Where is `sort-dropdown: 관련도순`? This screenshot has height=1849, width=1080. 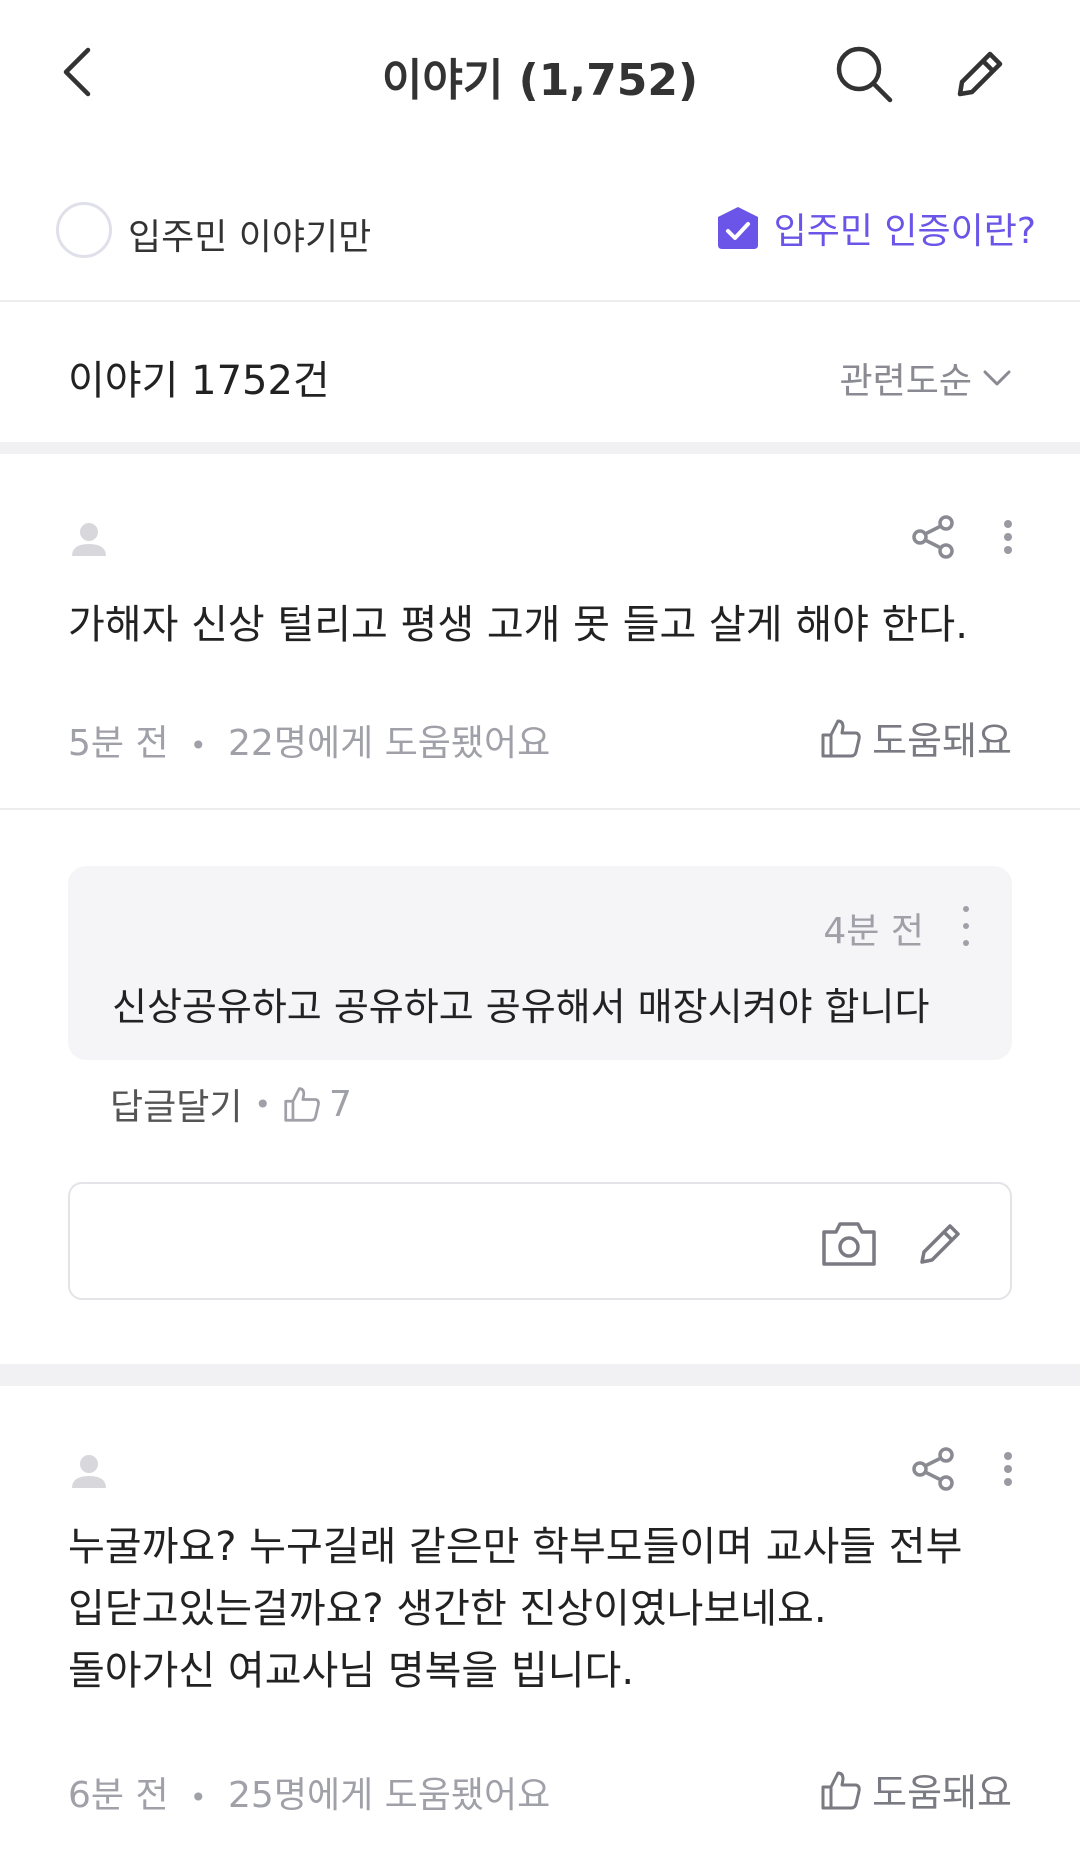
sort-dropdown: 관련도순 is located at coordinates (926, 378).